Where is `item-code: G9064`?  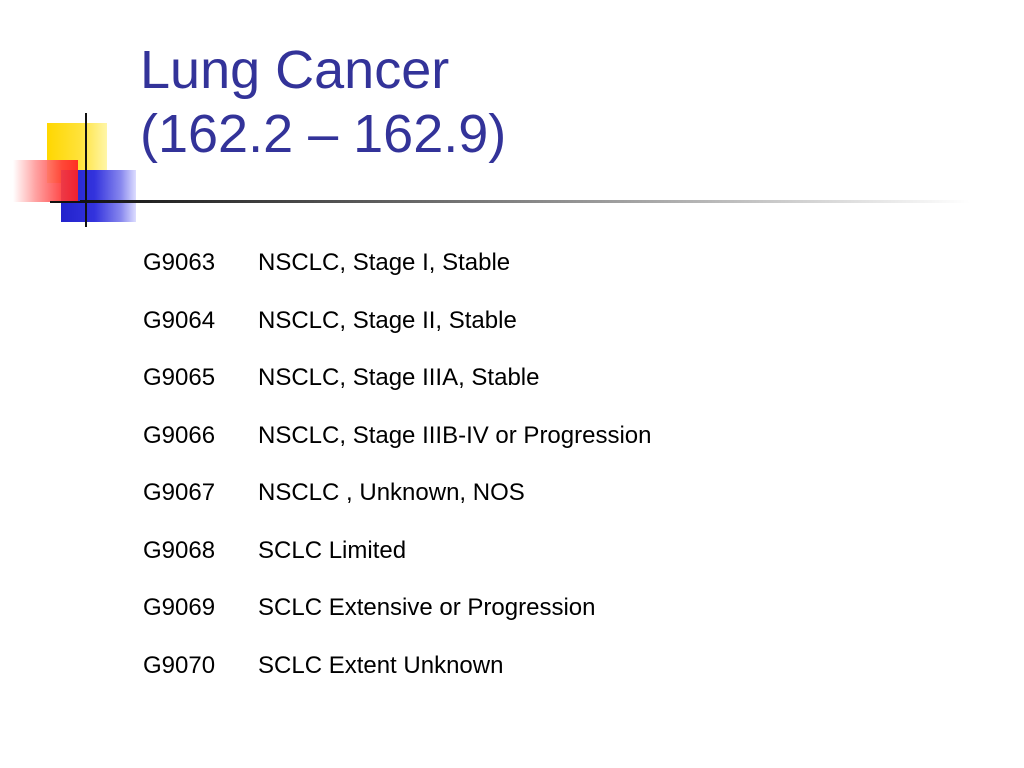
item-code: G9064 is located at coordinates (179, 320).